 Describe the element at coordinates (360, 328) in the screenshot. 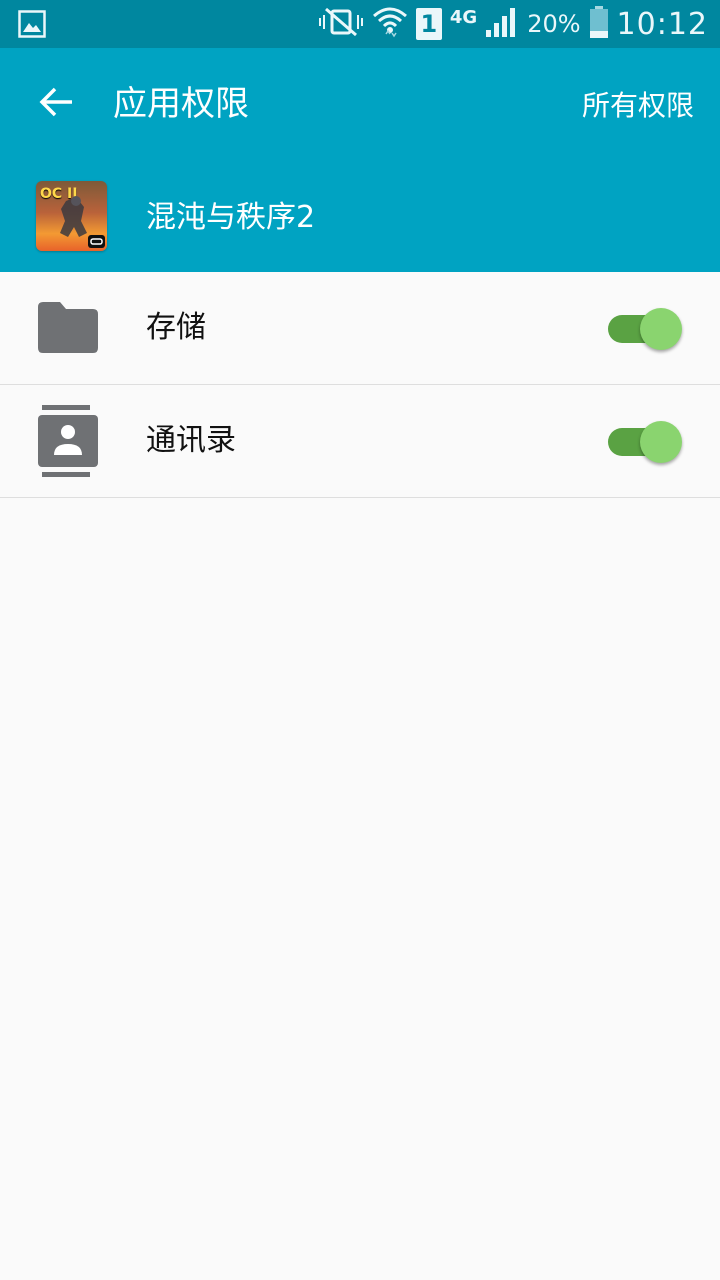

I see `permission-row-storage: 存储` at that location.